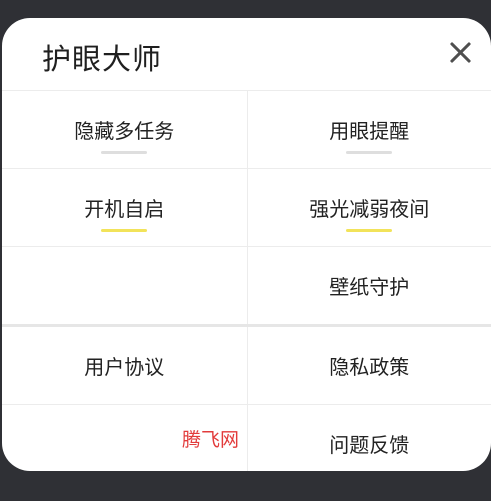 This screenshot has height=501, width=491. I want to click on toggle-label: 隐藏多任务, so click(124, 131).